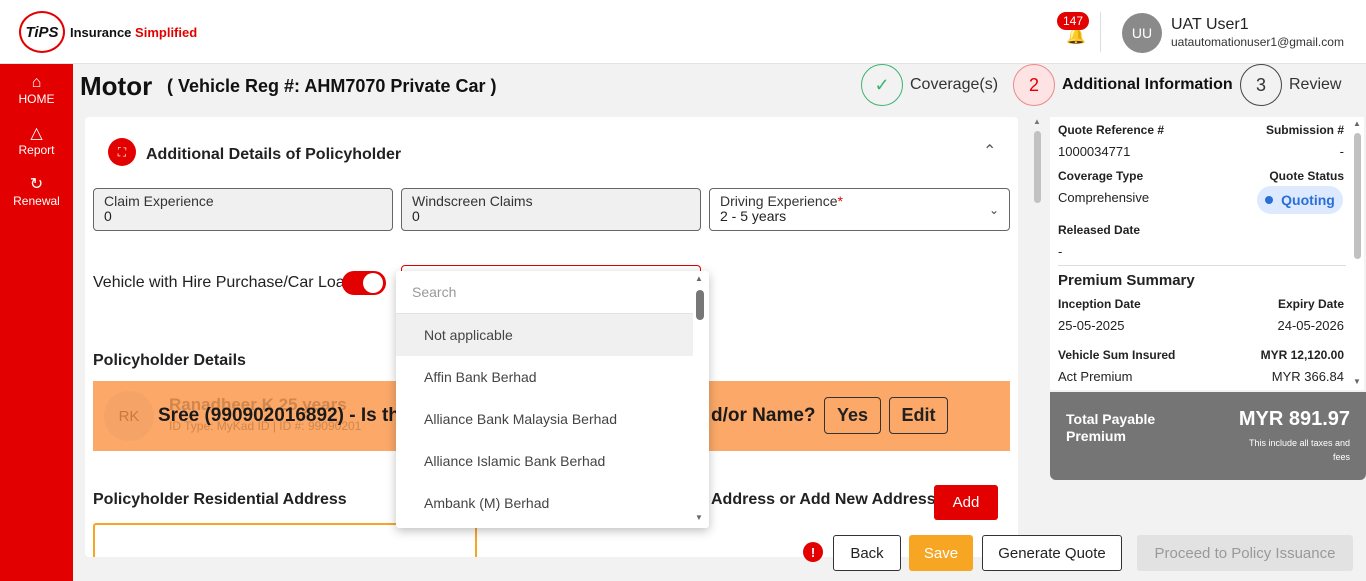  What do you see at coordinates (1091, 325) in the screenshot?
I see `inception-date-value: 25-05-2025` at bounding box center [1091, 325].